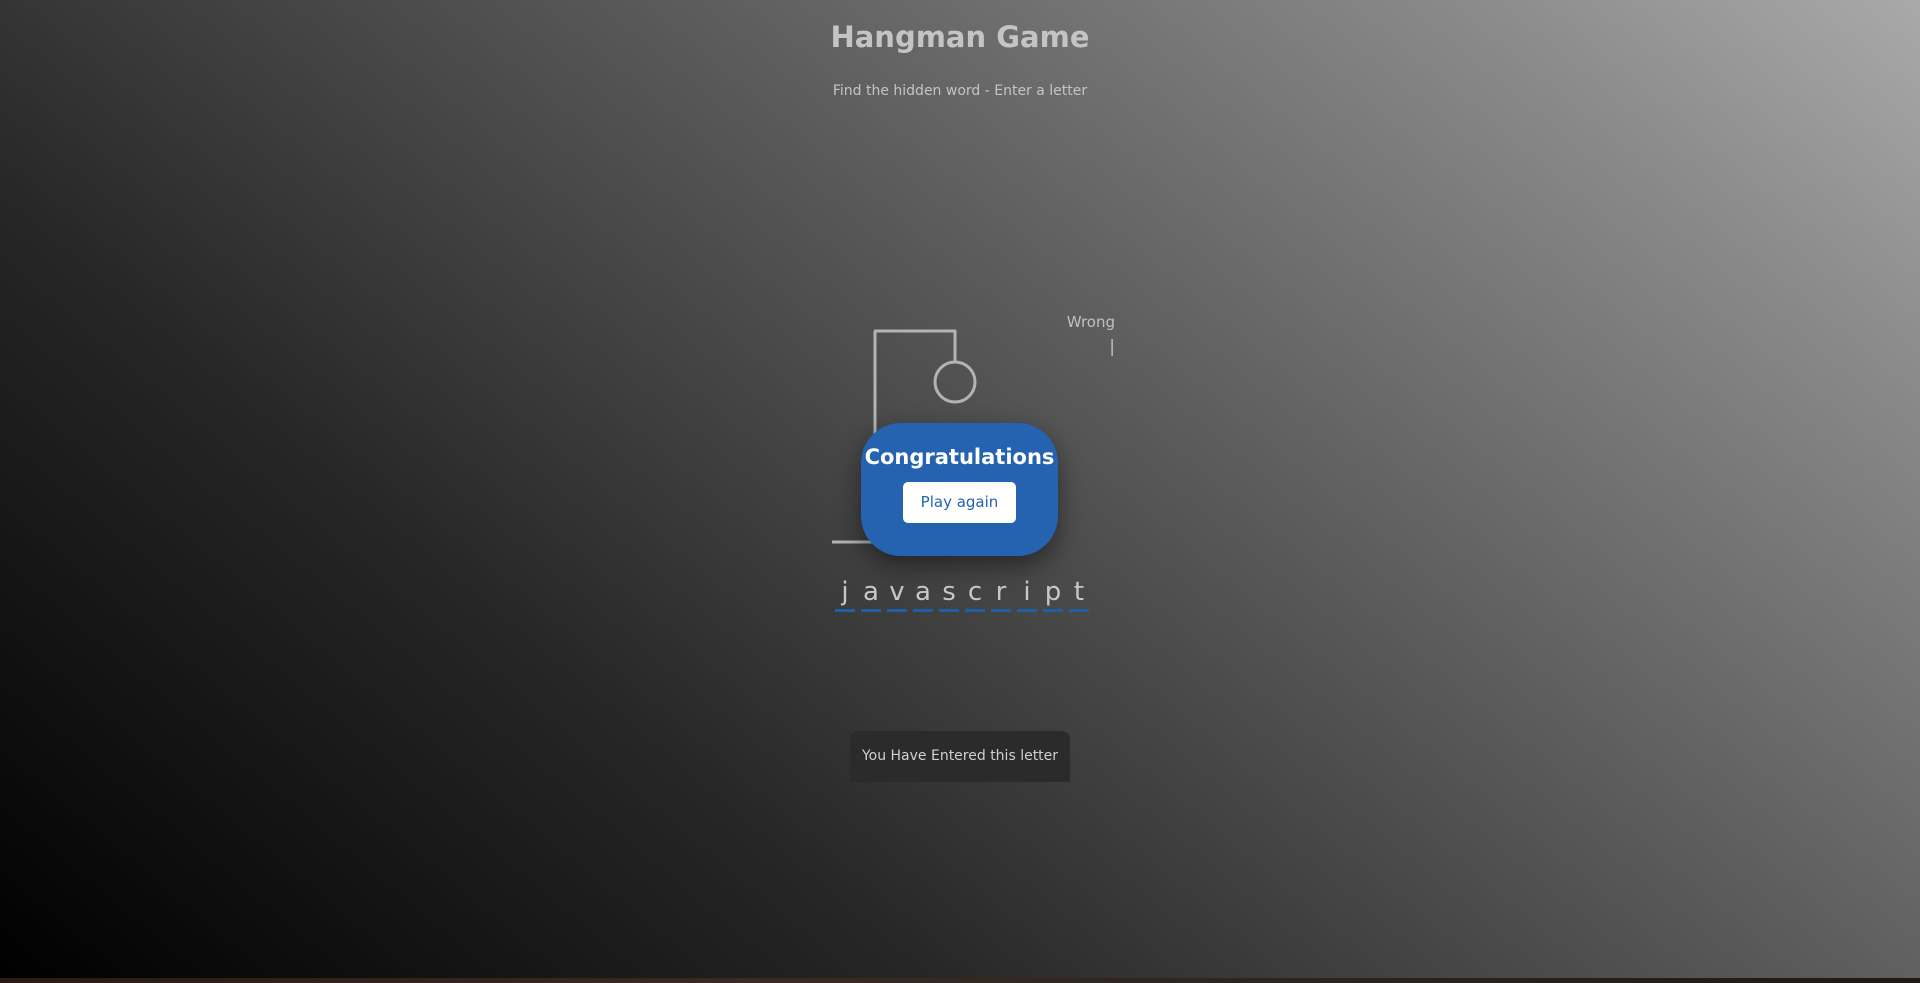 This screenshot has height=983, width=1920. Describe the element at coordinates (959, 457) in the screenshot. I see `popup-title: Congratulations` at that location.